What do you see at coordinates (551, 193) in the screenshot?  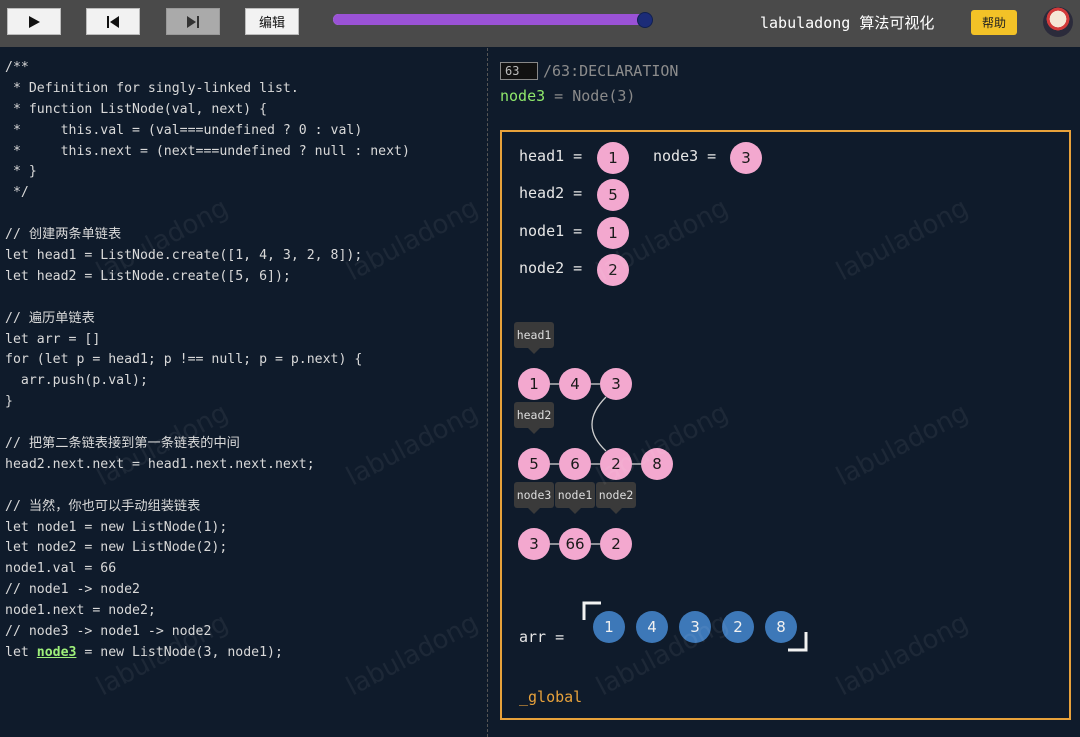 I see `var-label-head2: head2 =` at bounding box center [551, 193].